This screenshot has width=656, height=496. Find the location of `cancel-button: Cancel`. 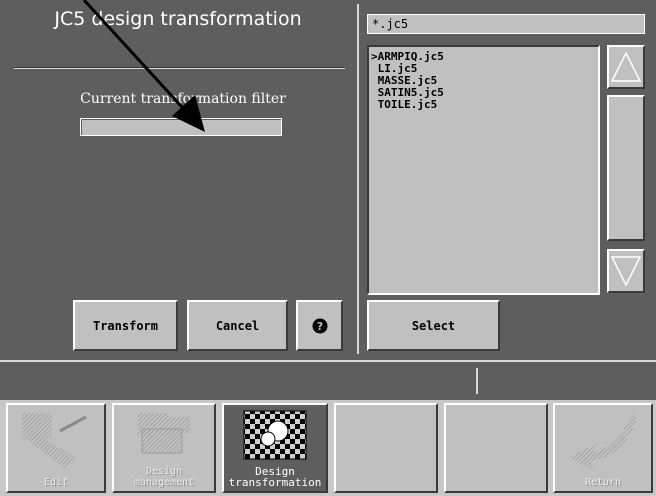

cancel-button: Cancel is located at coordinates (237, 325).